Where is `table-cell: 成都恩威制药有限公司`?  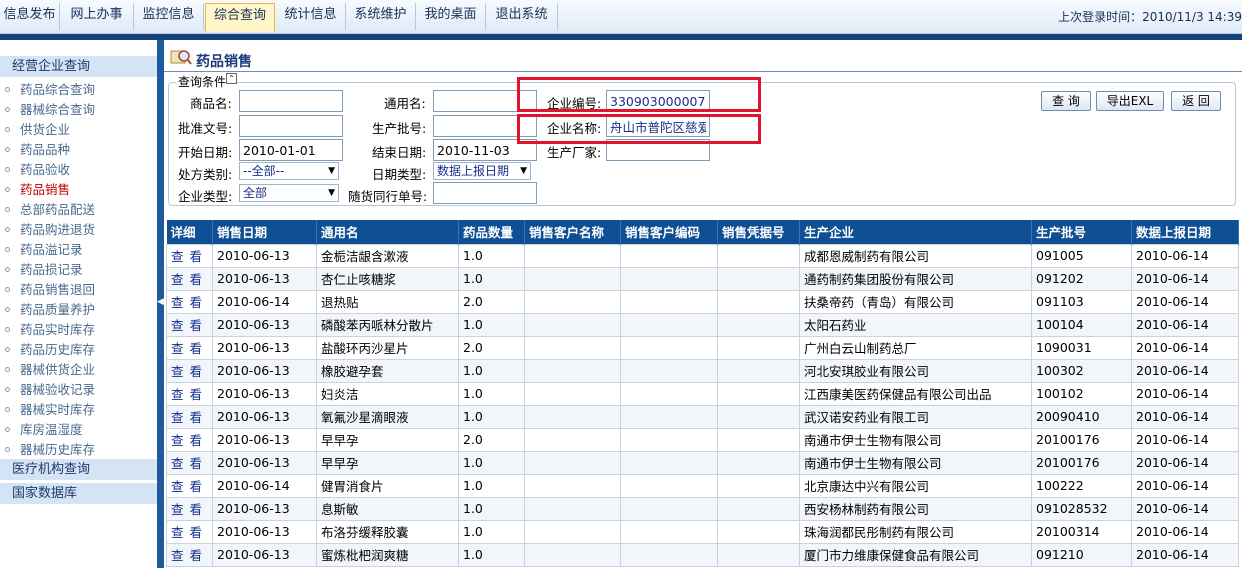
table-cell: 成都恩威制药有限公司 is located at coordinates (915, 255).